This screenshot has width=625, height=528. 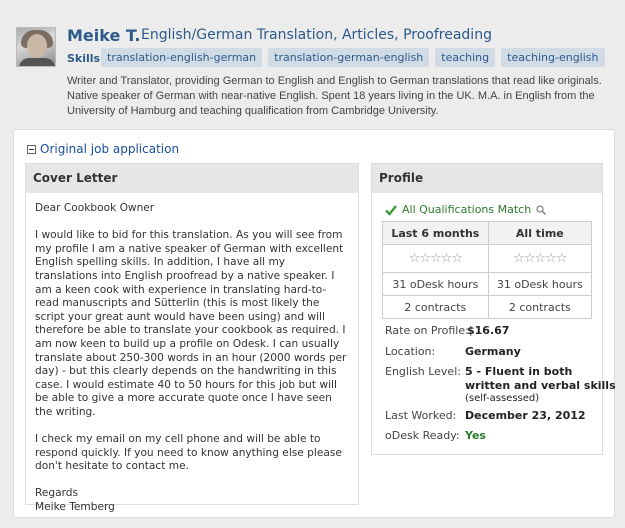 I want to click on original-application-label: Original job application, so click(x=109, y=149).